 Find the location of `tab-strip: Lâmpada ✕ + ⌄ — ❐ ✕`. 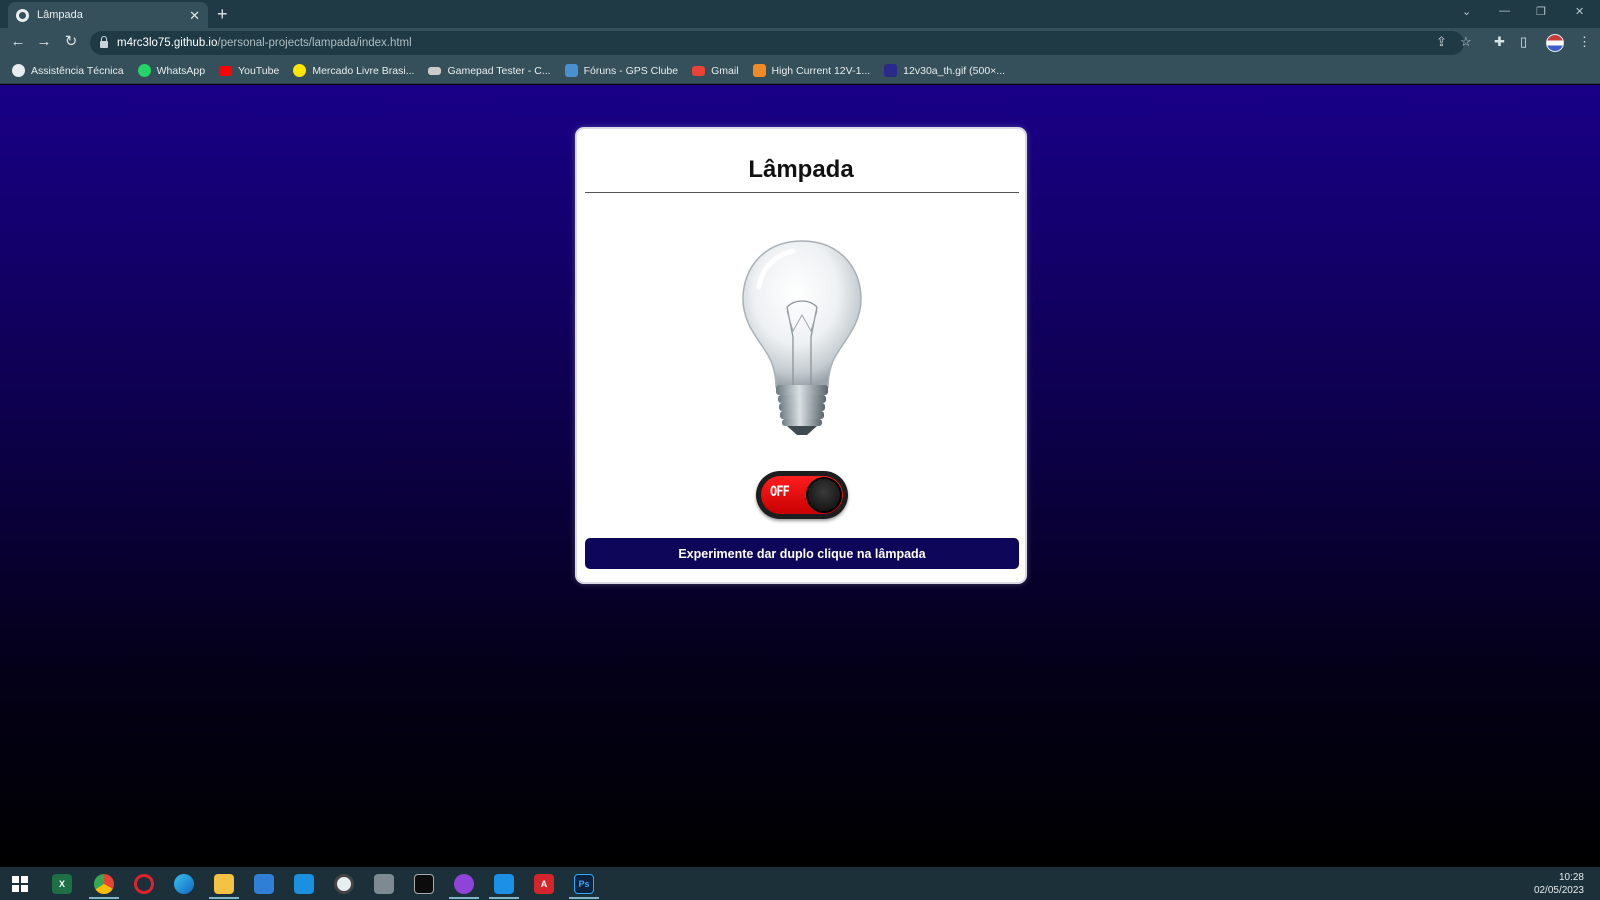

tab-strip: Lâmpada ✕ + ⌄ — ❐ ✕ is located at coordinates (800, 14).